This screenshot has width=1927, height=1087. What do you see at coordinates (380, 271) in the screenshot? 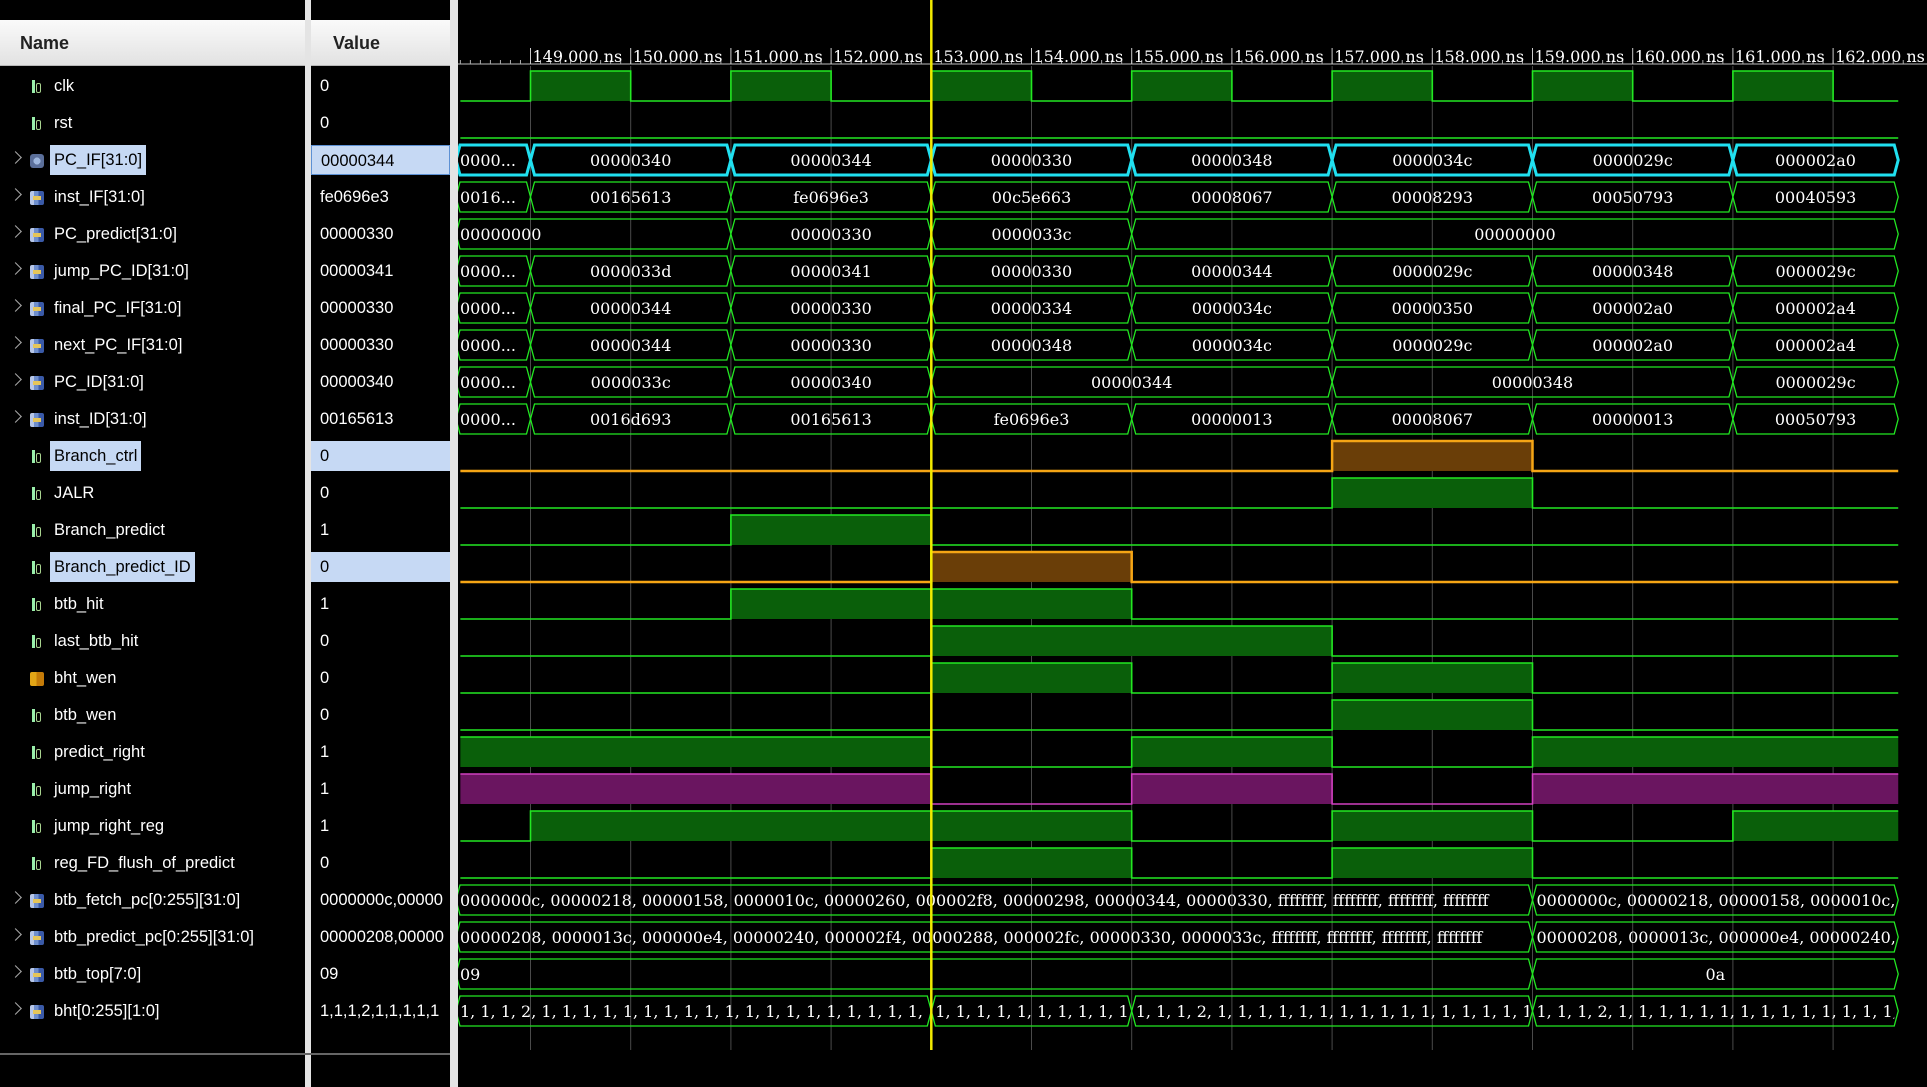
I see `signal-value: 00000341` at bounding box center [380, 271].